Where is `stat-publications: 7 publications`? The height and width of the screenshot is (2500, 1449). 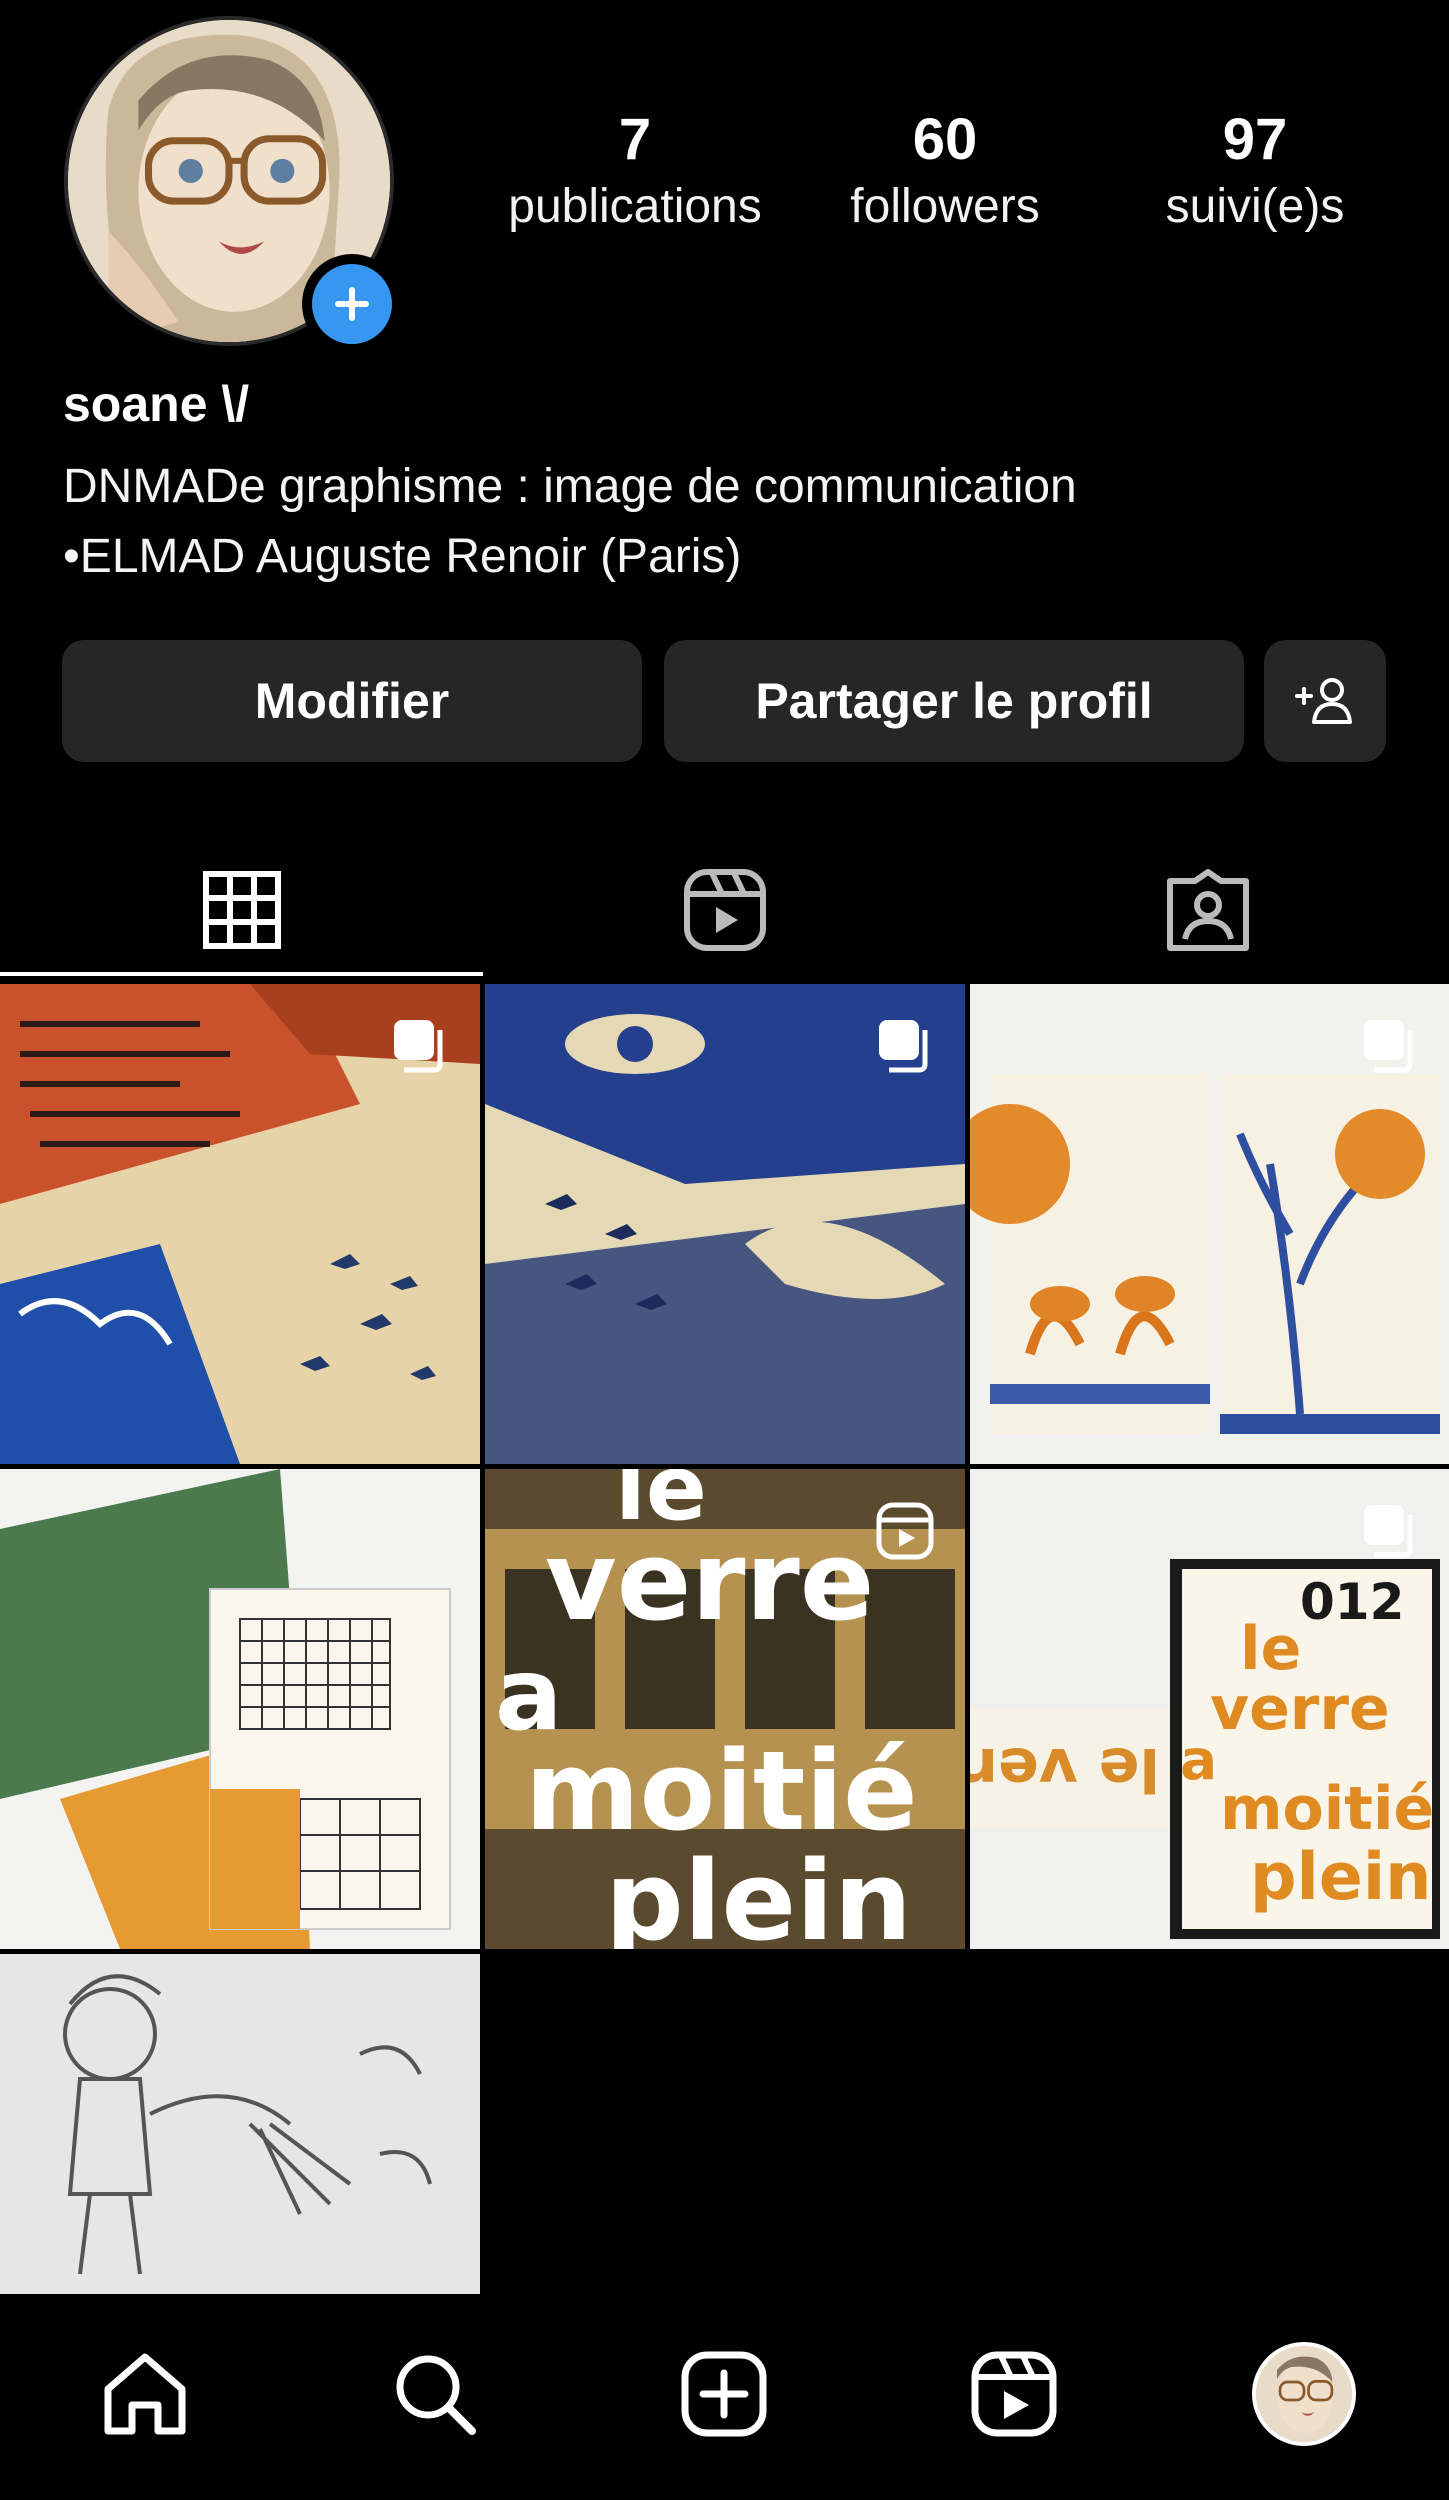
stat-publications: 7 publications is located at coordinates (635, 172).